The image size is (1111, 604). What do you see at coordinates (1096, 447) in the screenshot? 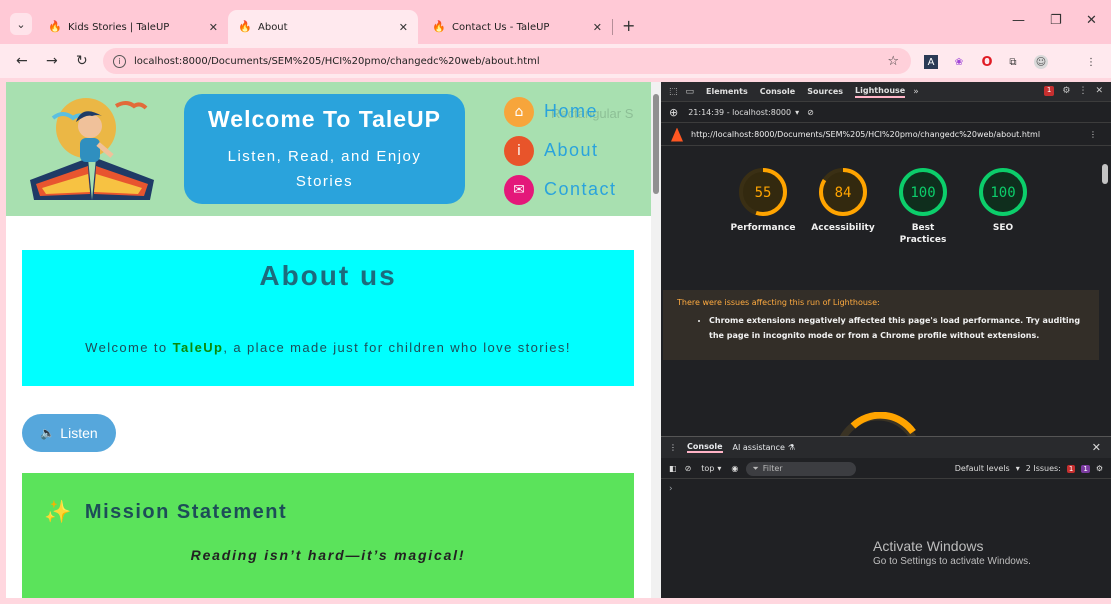
I see `drawer-close-icon: ✕` at bounding box center [1096, 447].